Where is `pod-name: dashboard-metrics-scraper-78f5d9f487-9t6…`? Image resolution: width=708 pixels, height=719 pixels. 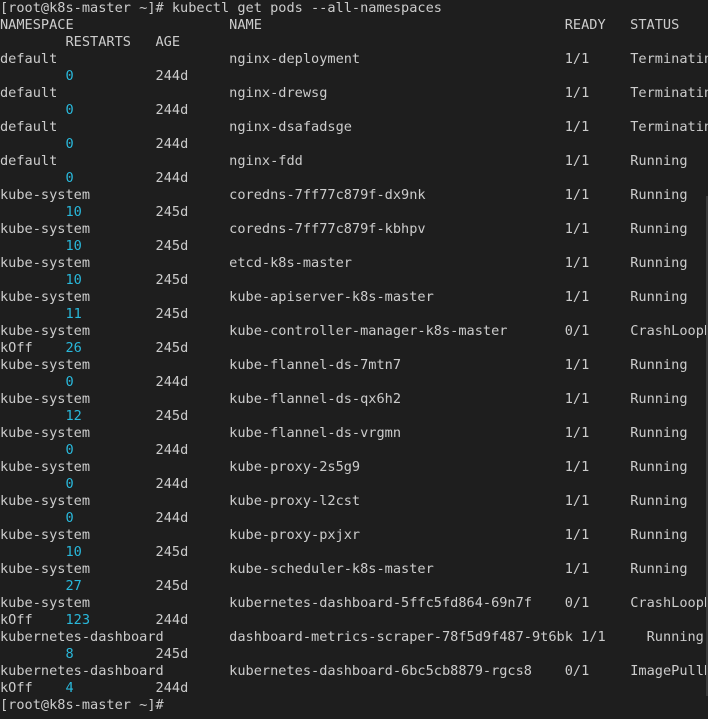
pod-name: dashboard-metrics-scraper-78f5d9f487-9t6… is located at coordinates (401, 637).